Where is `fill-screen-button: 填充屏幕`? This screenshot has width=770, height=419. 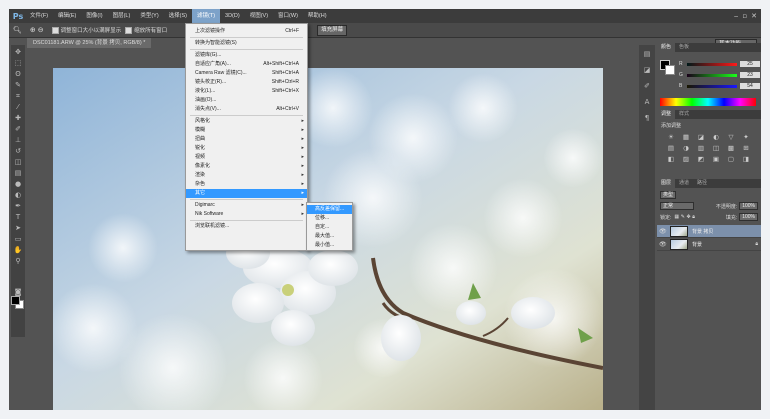 fill-screen-button: 填充屏幕 is located at coordinates (332, 30).